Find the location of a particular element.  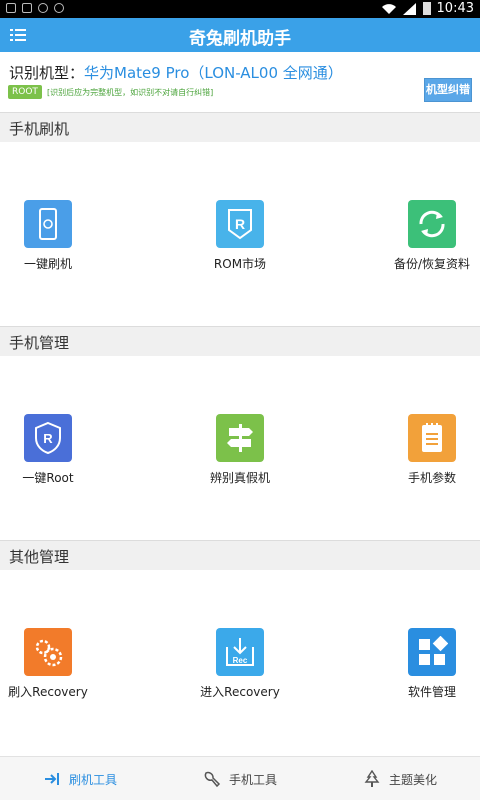

item-label: 手机参数 is located at coordinates (431, 478).